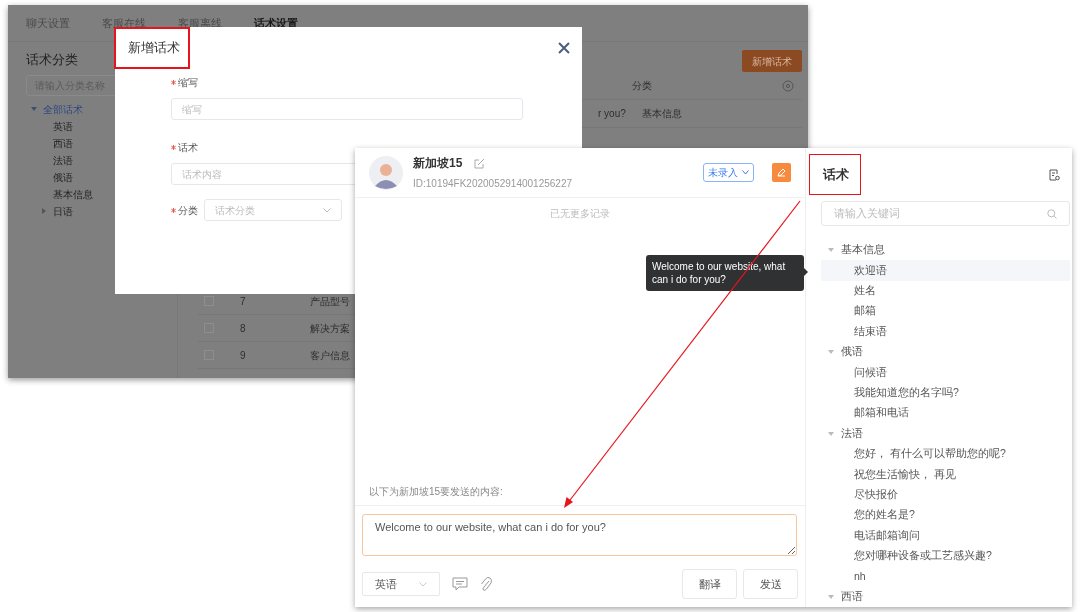 The image size is (1080, 612). What do you see at coordinates (945, 495) in the screenshot?
I see `script-item: 尽快报价` at bounding box center [945, 495].